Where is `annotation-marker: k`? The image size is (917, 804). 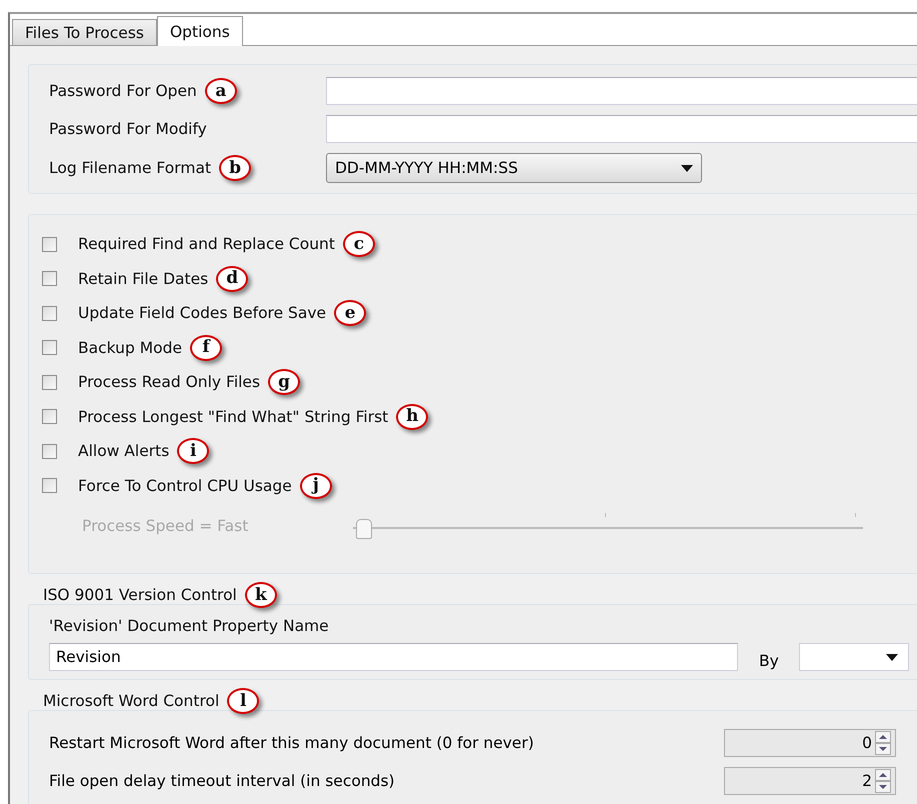 annotation-marker: k is located at coordinates (260, 595).